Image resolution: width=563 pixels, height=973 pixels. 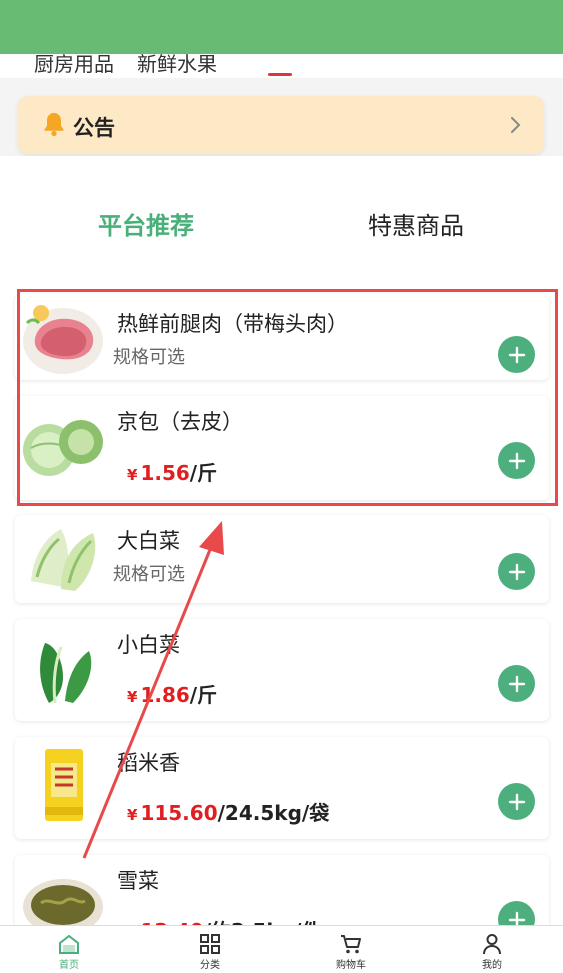 I want to click on category-kitchen: 厨房用品, so click(x=74, y=65).